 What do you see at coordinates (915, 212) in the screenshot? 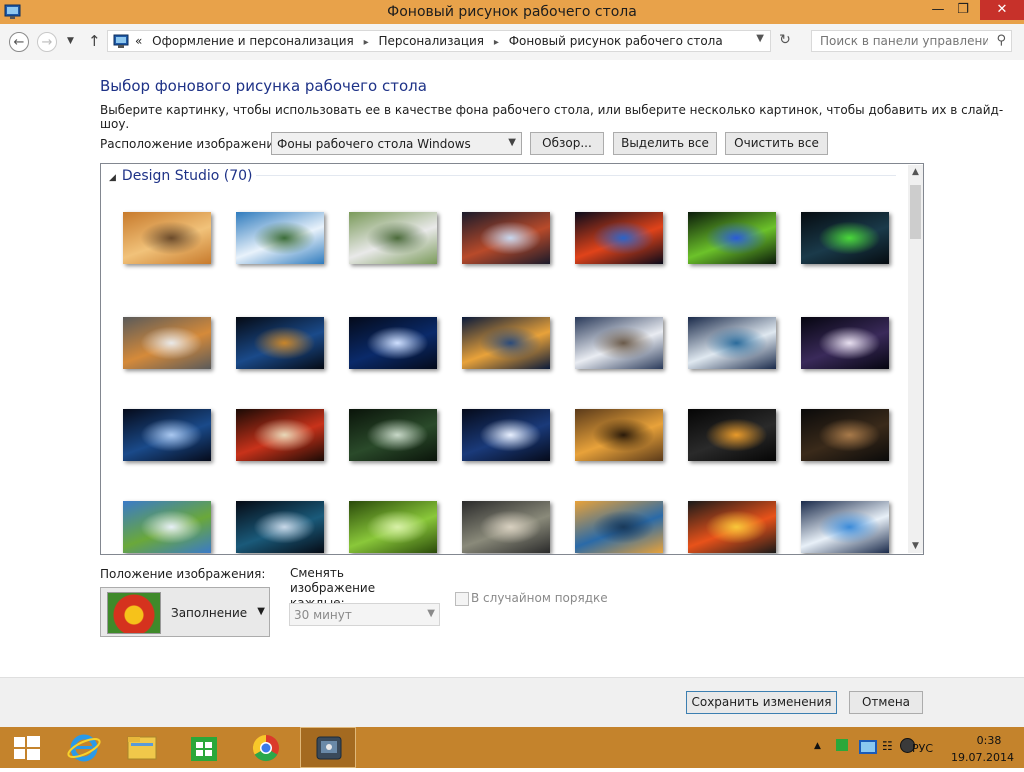
I see `scrollbar-thumb` at bounding box center [915, 212].